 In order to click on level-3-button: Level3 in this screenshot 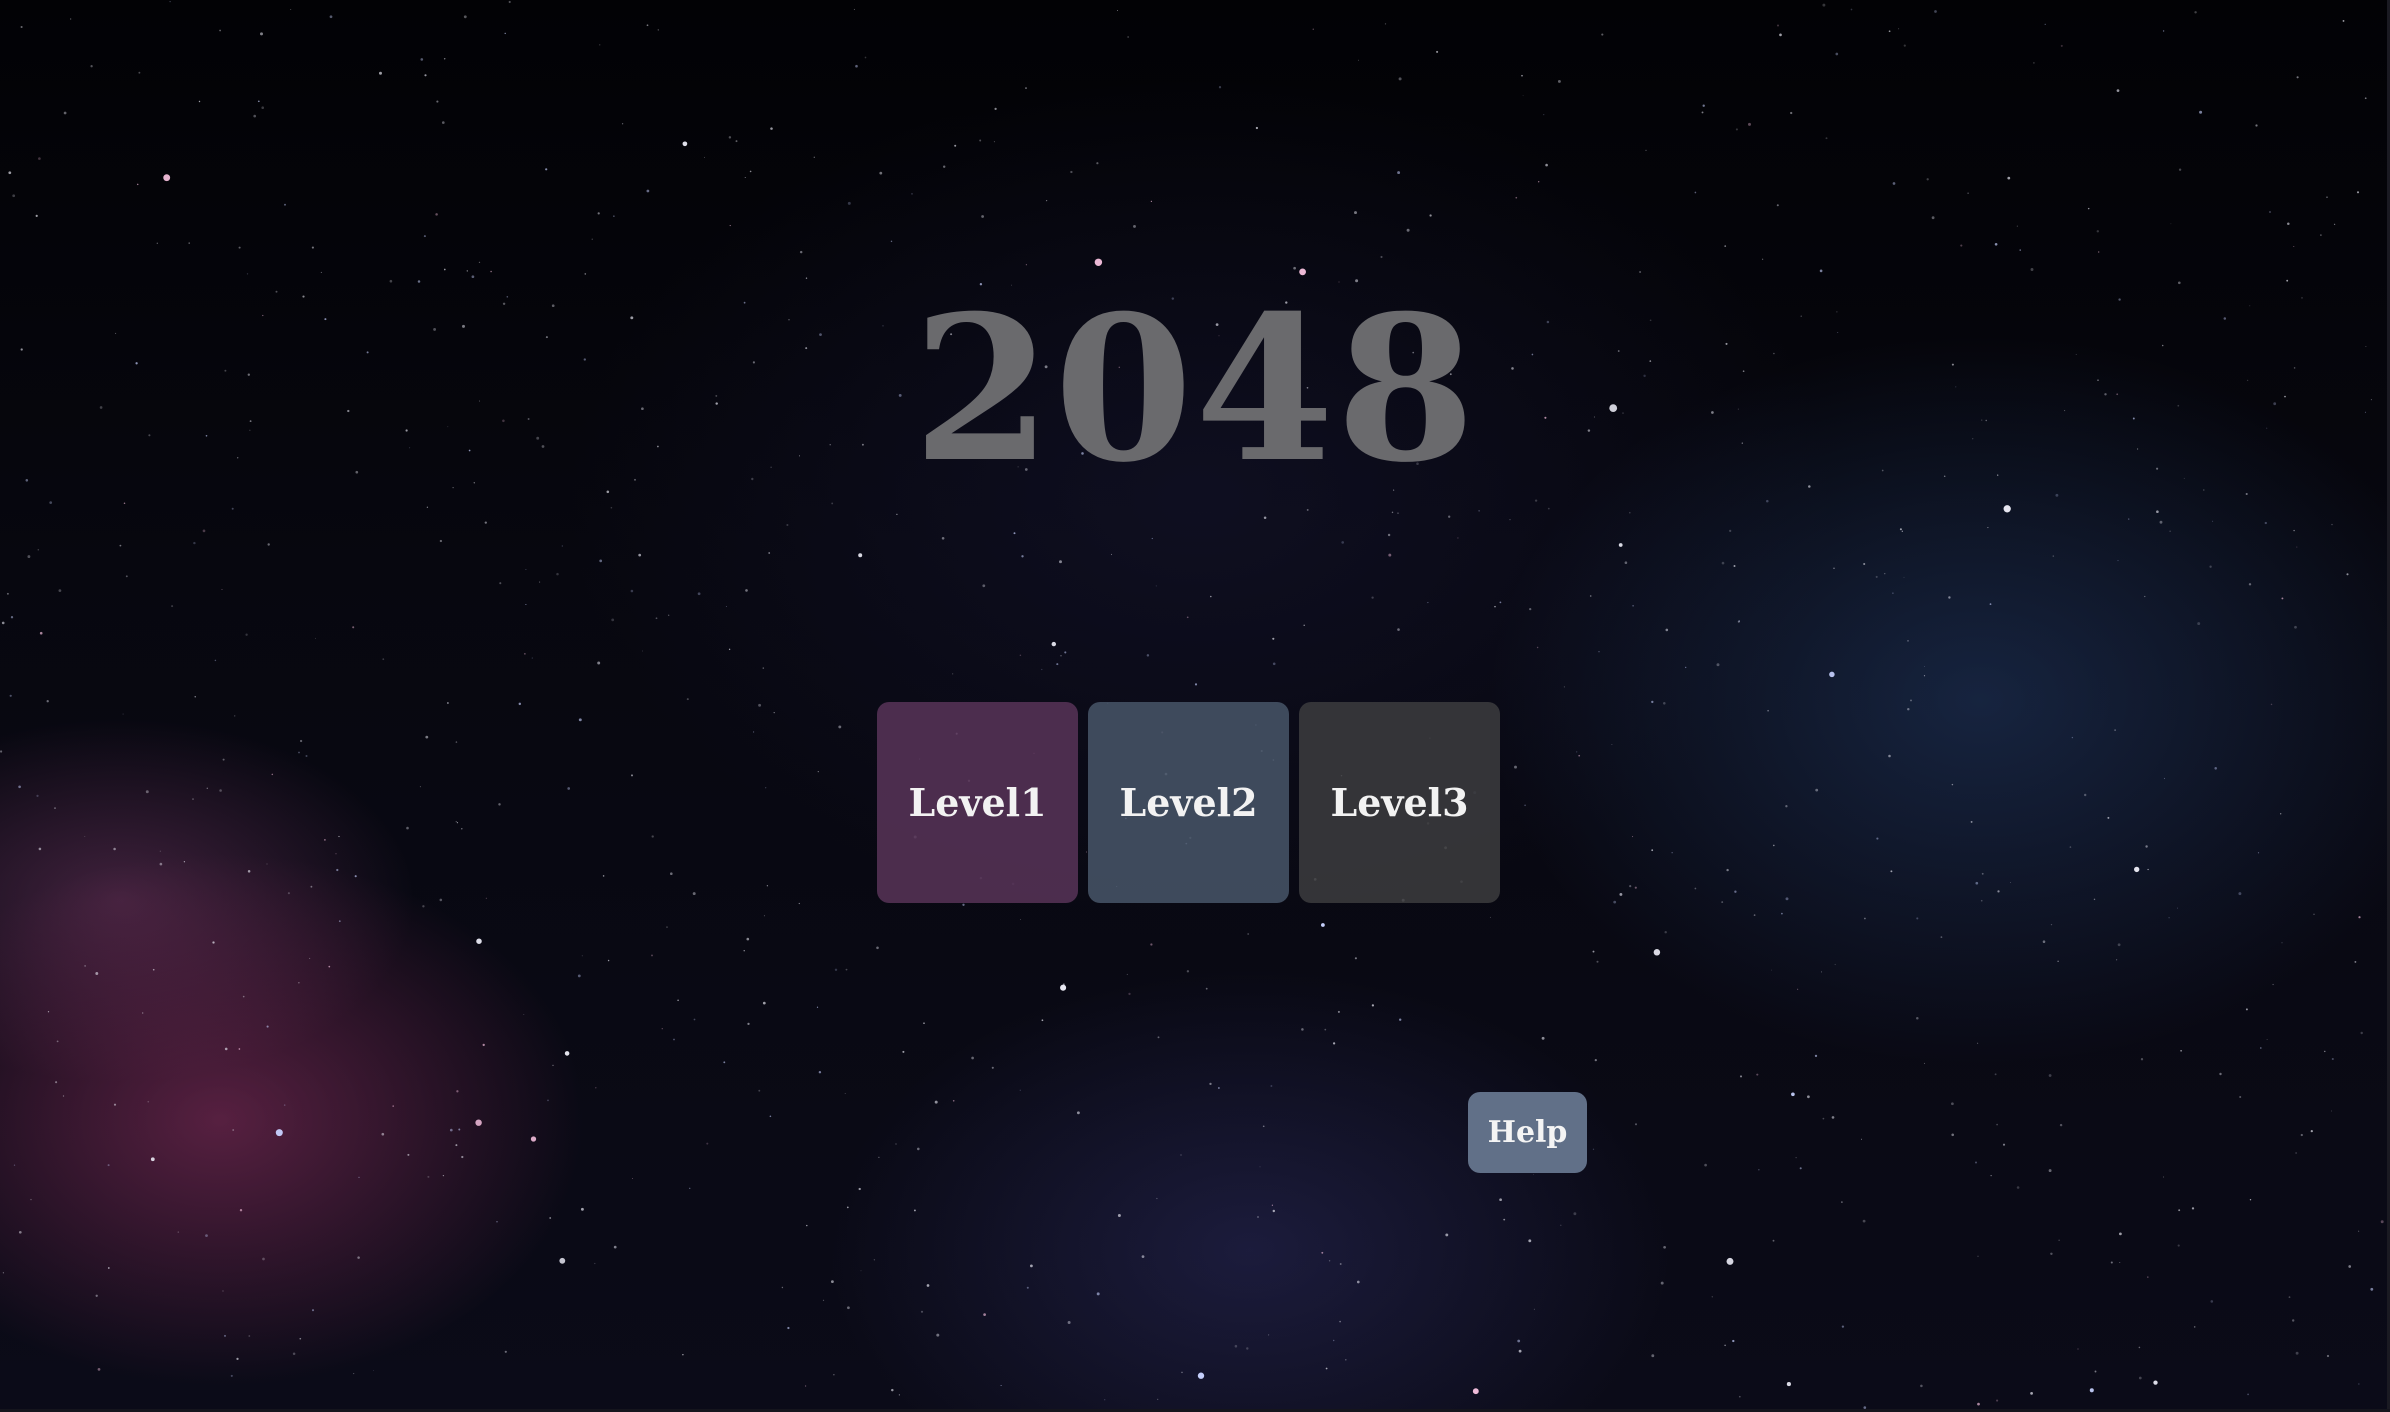, I will do `click(1399, 802)`.